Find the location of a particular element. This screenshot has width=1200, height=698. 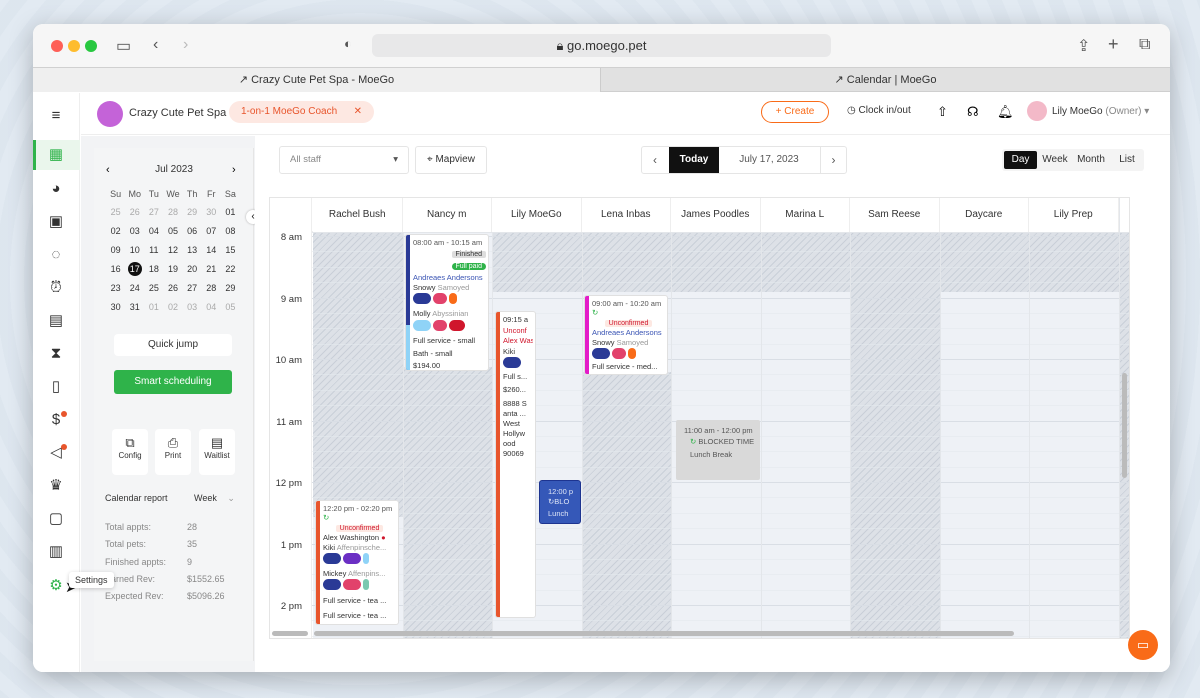

create-button: + Create is located at coordinates (795, 112).